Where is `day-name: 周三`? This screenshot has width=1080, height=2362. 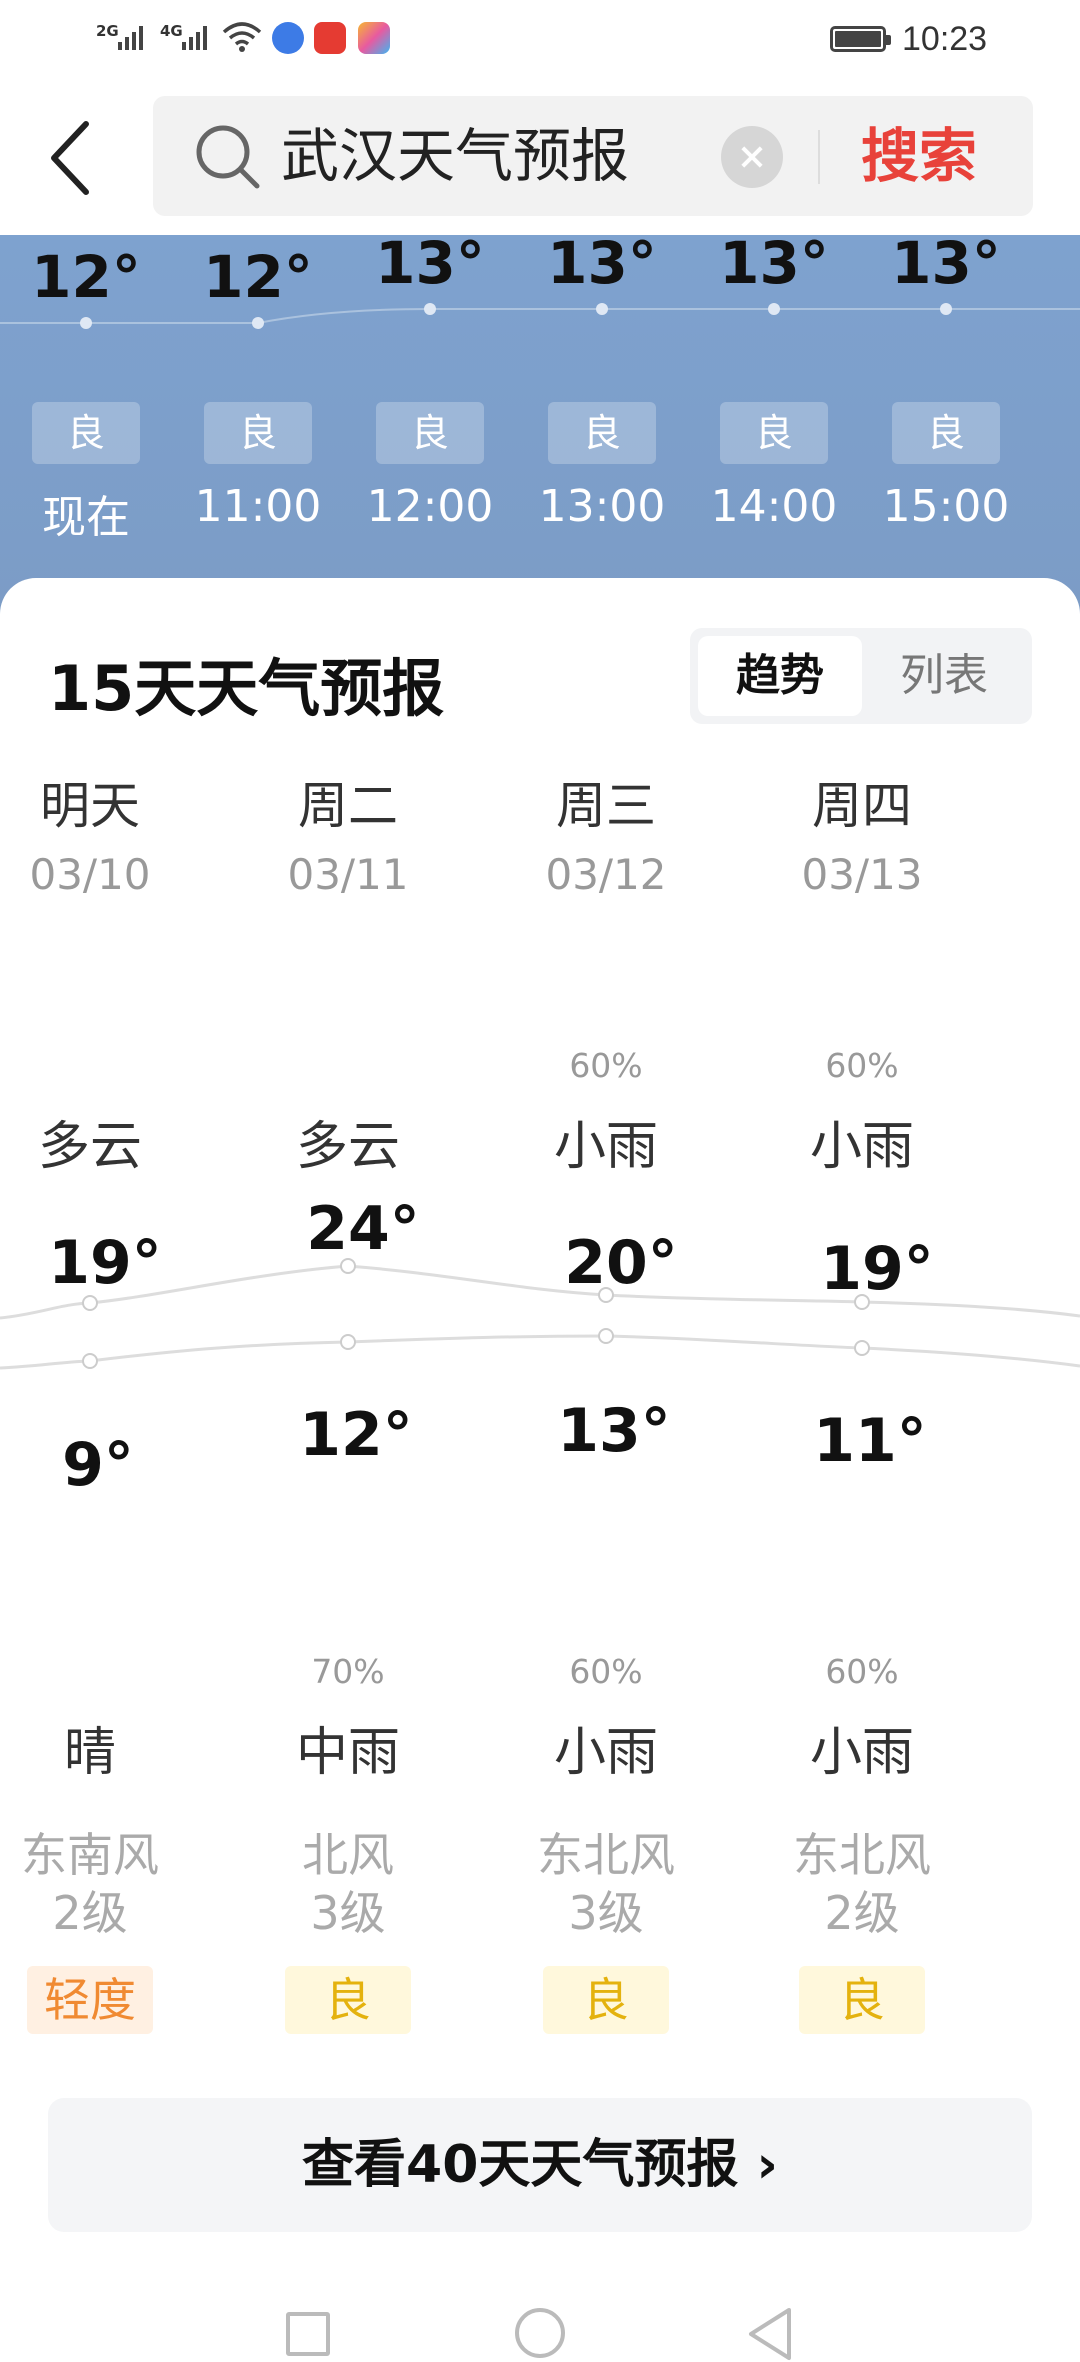 day-name: 周三 is located at coordinates (606, 806).